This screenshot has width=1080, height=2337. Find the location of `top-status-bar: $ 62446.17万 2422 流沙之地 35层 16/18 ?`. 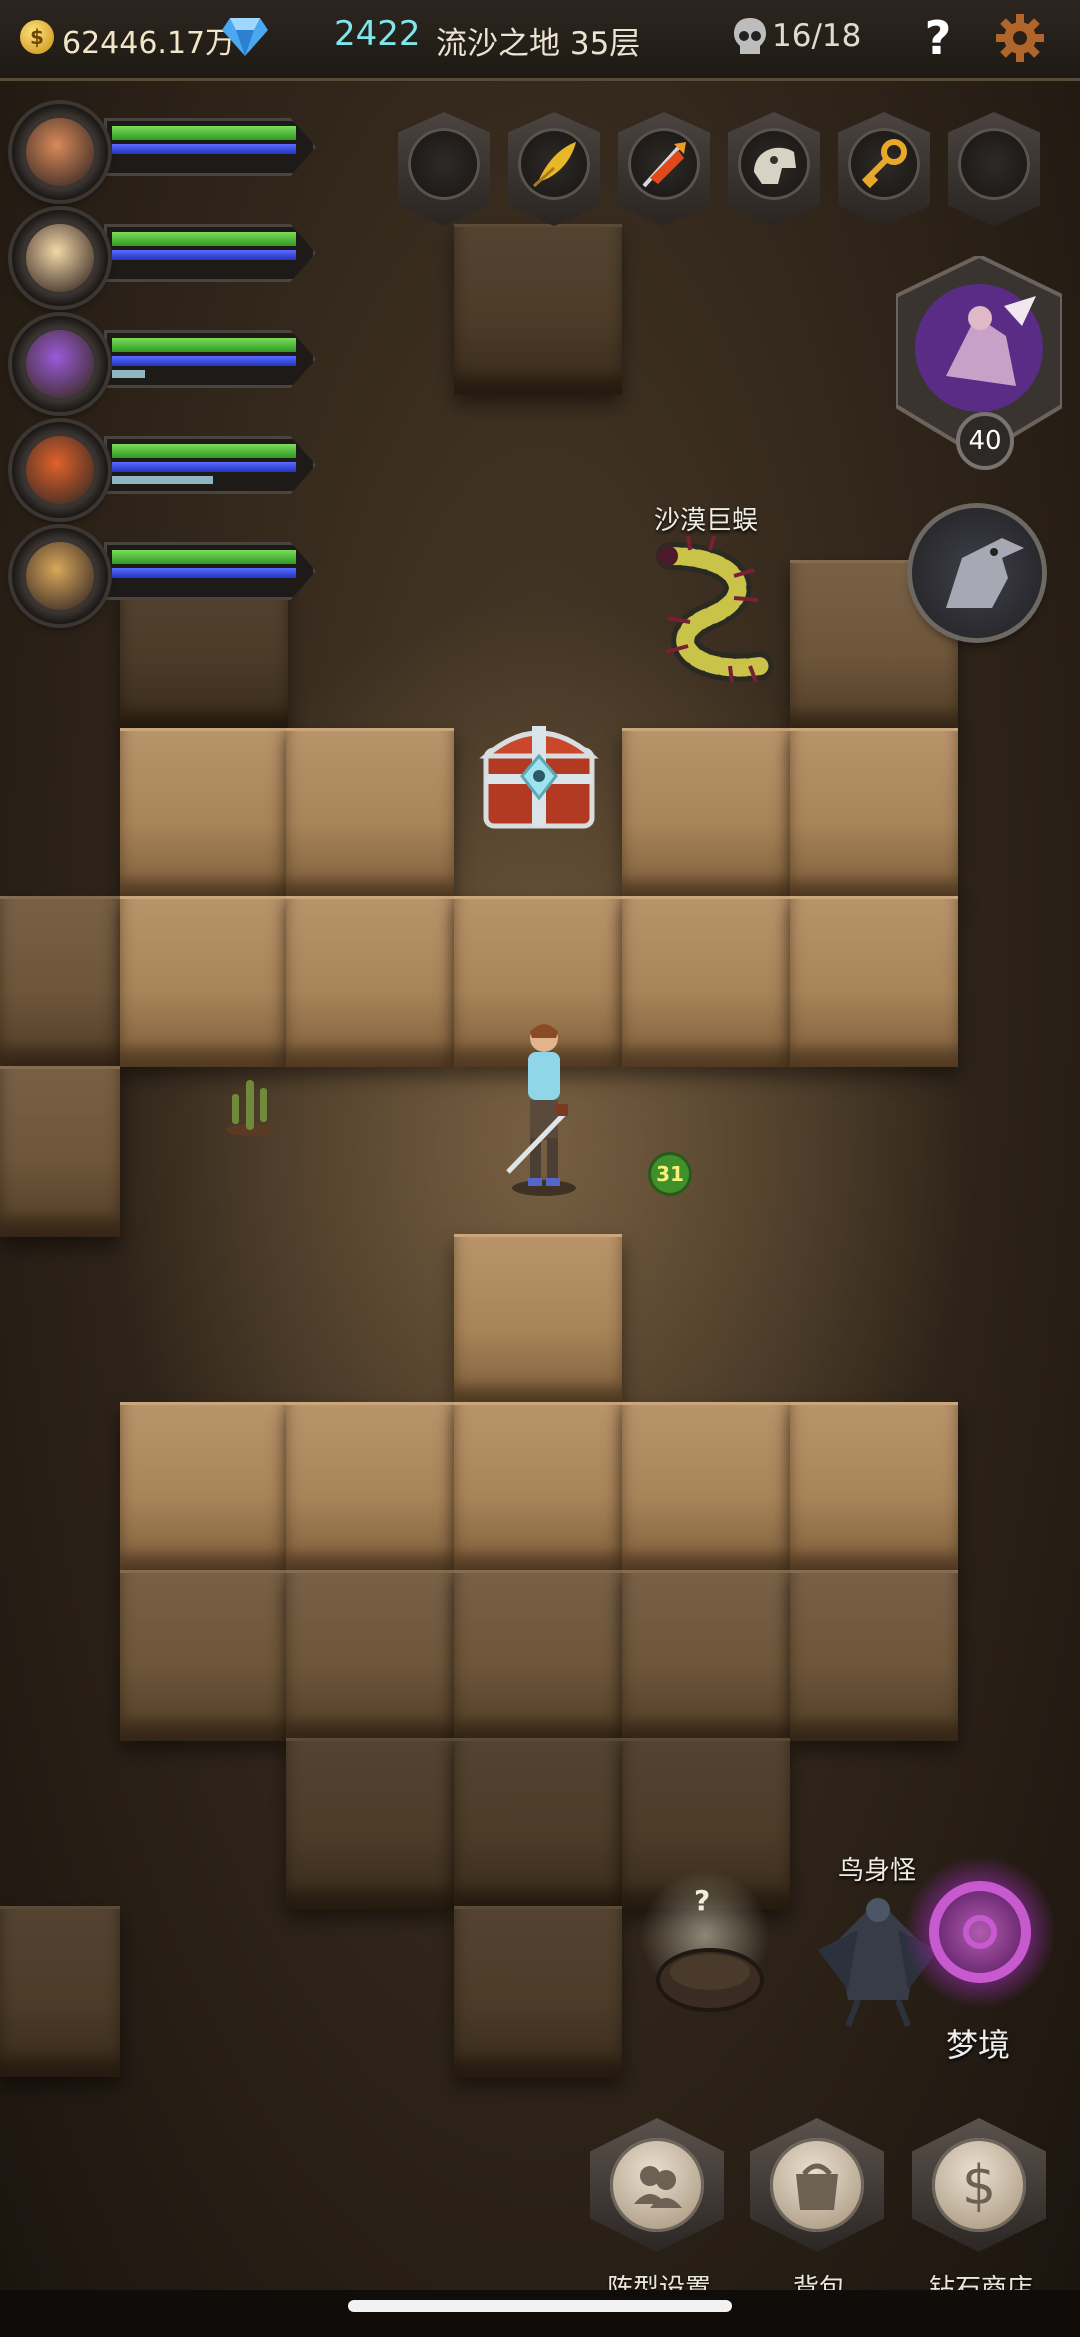

top-status-bar: $ 62446.17万 2422 流沙之地 35层 16/18 ? is located at coordinates (540, 40).